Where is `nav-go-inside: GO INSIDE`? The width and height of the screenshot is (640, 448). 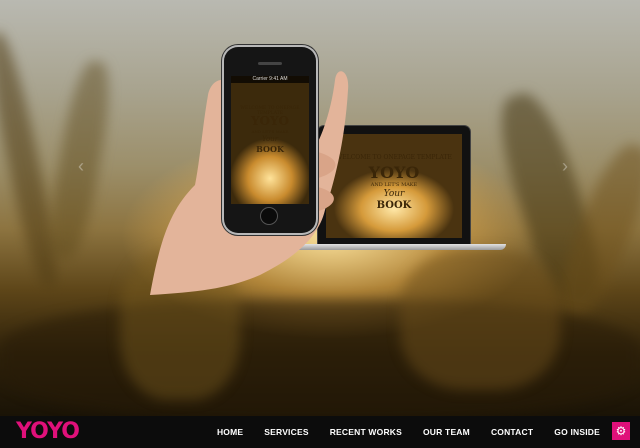 nav-go-inside: GO INSIDE is located at coordinates (577, 432).